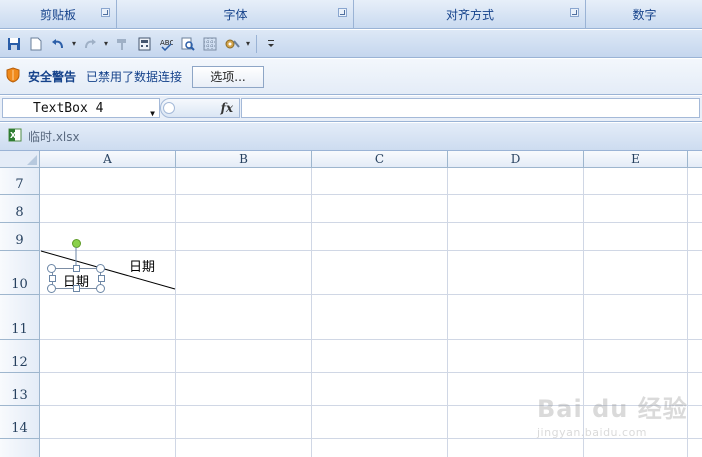  Describe the element at coordinates (695, 159) in the screenshot. I see `column-header-partial` at that location.